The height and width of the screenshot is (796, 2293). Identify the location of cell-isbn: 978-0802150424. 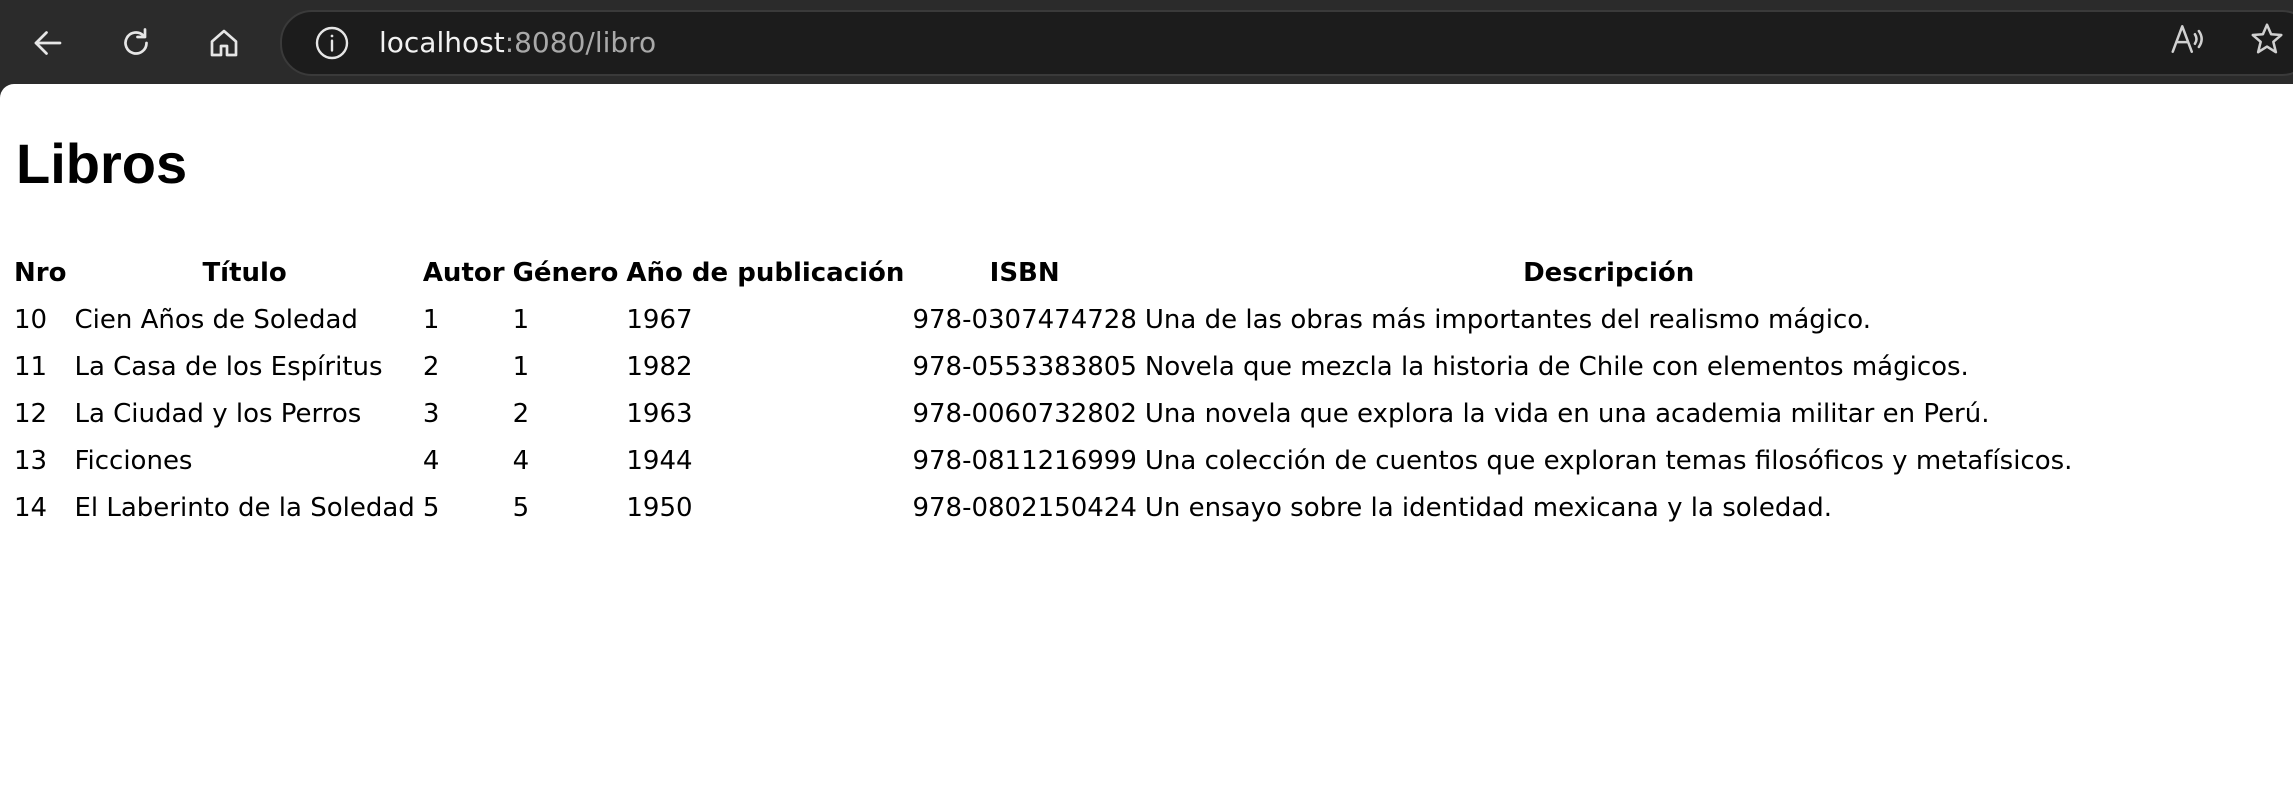
(1024, 507).